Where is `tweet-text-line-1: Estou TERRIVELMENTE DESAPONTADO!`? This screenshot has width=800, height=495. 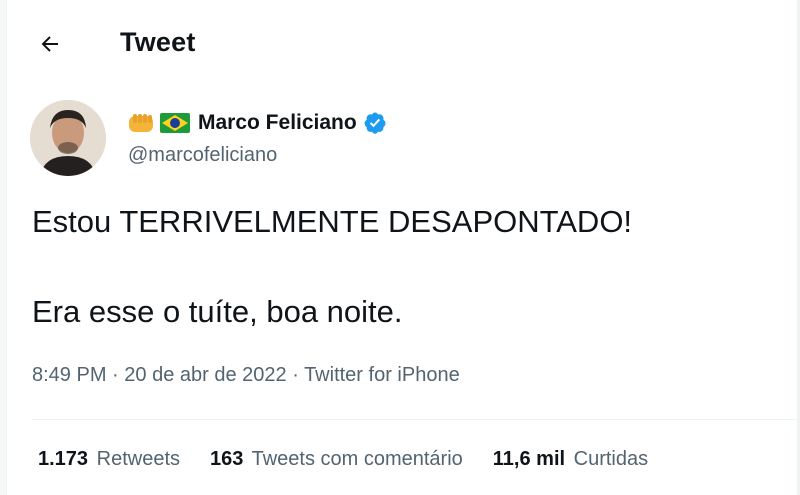
tweet-text-line-1: Estou TERRIVELMENTE DESAPONTADO! is located at coordinates (332, 221).